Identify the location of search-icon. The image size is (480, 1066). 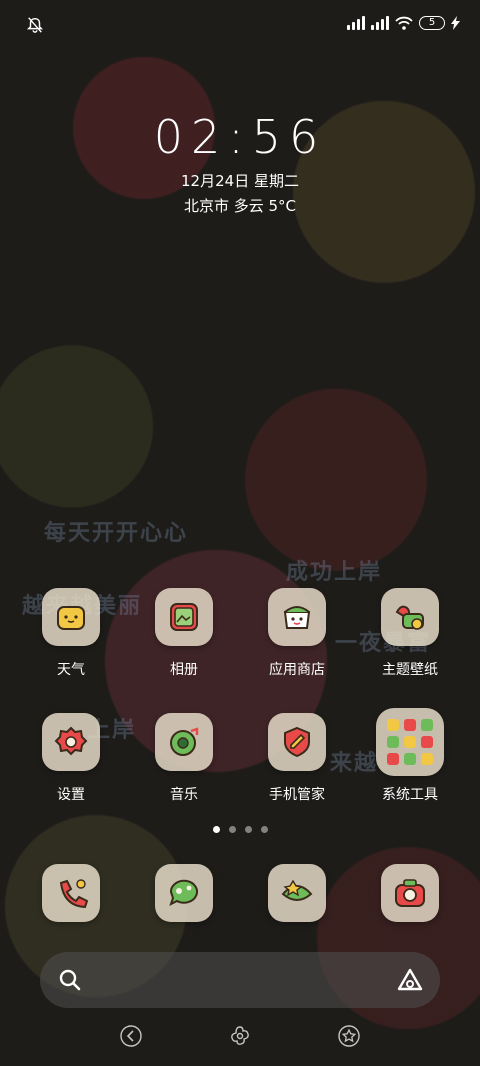
(70, 980).